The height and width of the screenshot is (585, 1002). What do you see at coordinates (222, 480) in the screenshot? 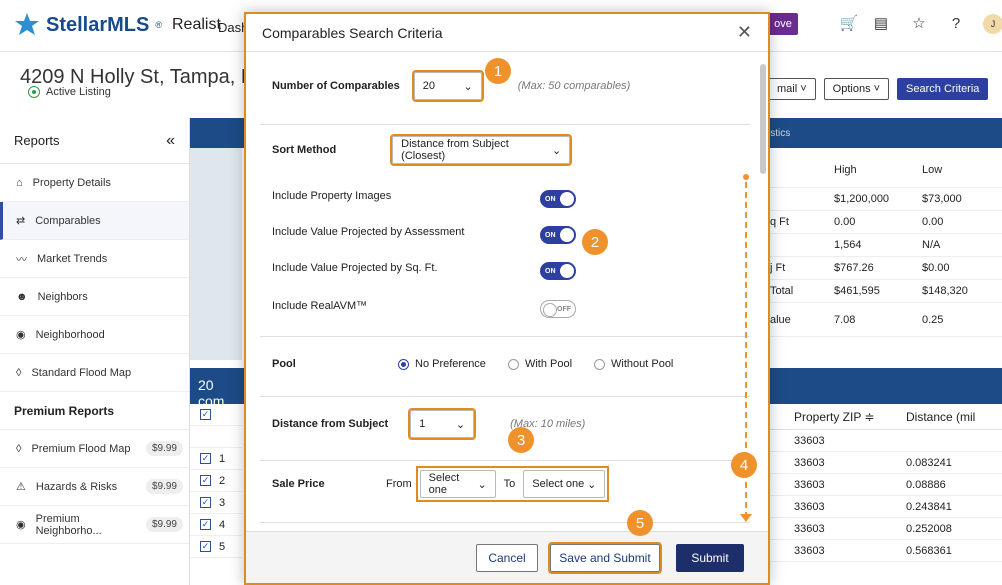
I see `row-number: 2` at bounding box center [222, 480].